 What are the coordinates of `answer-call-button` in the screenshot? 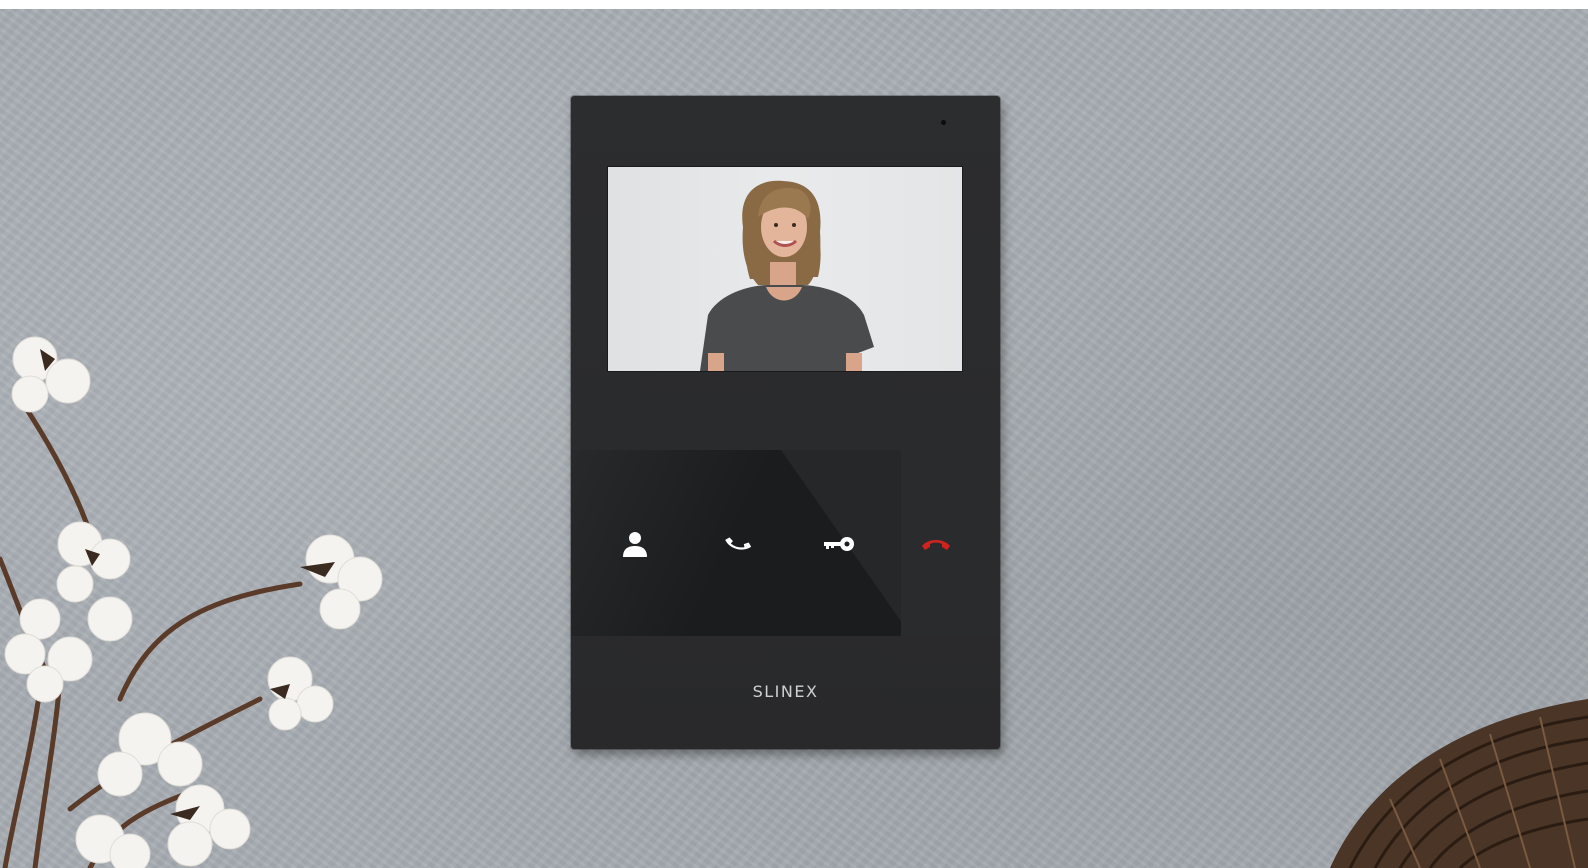 It's located at (738, 544).